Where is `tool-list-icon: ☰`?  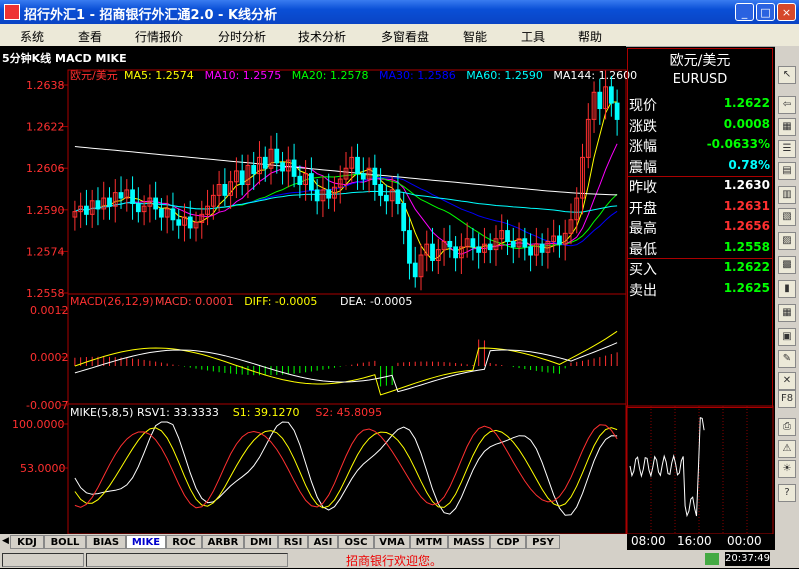 tool-list-icon: ☰ is located at coordinates (787, 149).